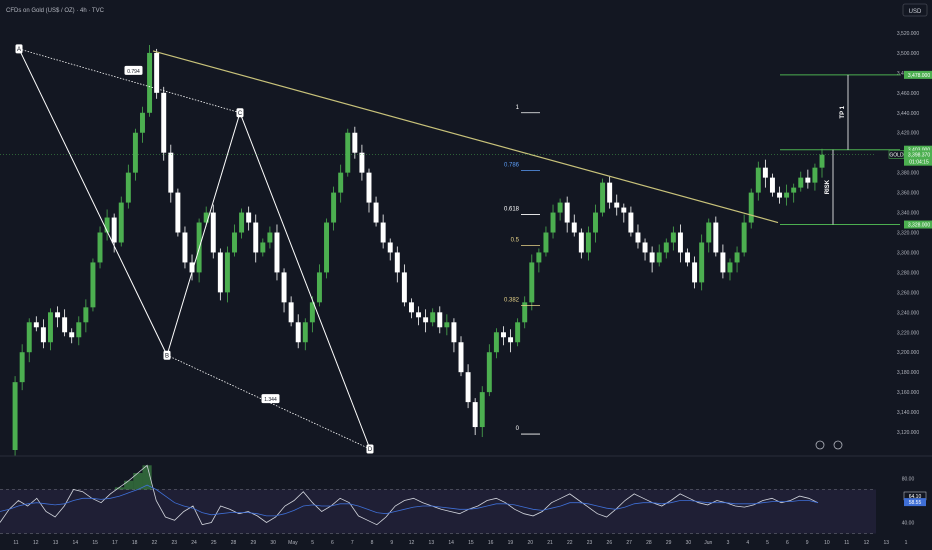 The image size is (932, 550). I want to click on time-axis-tick: 27, so click(629, 543).